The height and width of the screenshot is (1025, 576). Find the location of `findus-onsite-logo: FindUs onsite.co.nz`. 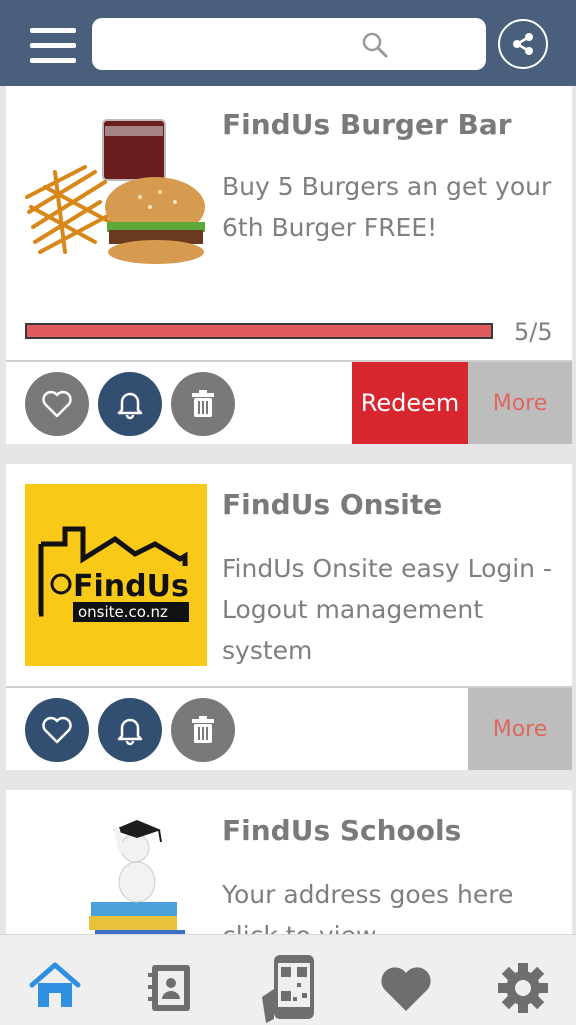

findus-onsite-logo: FindUs onsite.co.nz is located at coordinates (116, 575).